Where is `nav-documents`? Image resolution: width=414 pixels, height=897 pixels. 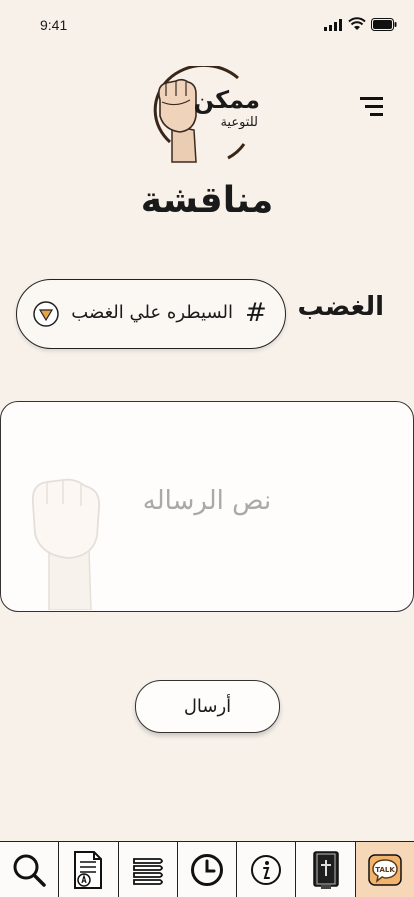 nav-documents is located at coordinates (89, 869).